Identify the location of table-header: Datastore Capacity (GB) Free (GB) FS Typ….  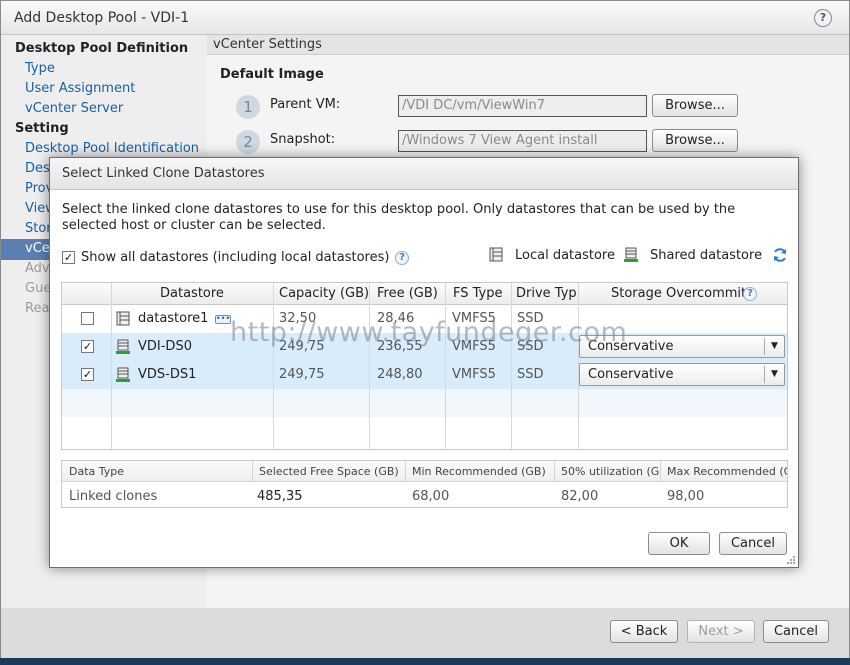
(424, 294).